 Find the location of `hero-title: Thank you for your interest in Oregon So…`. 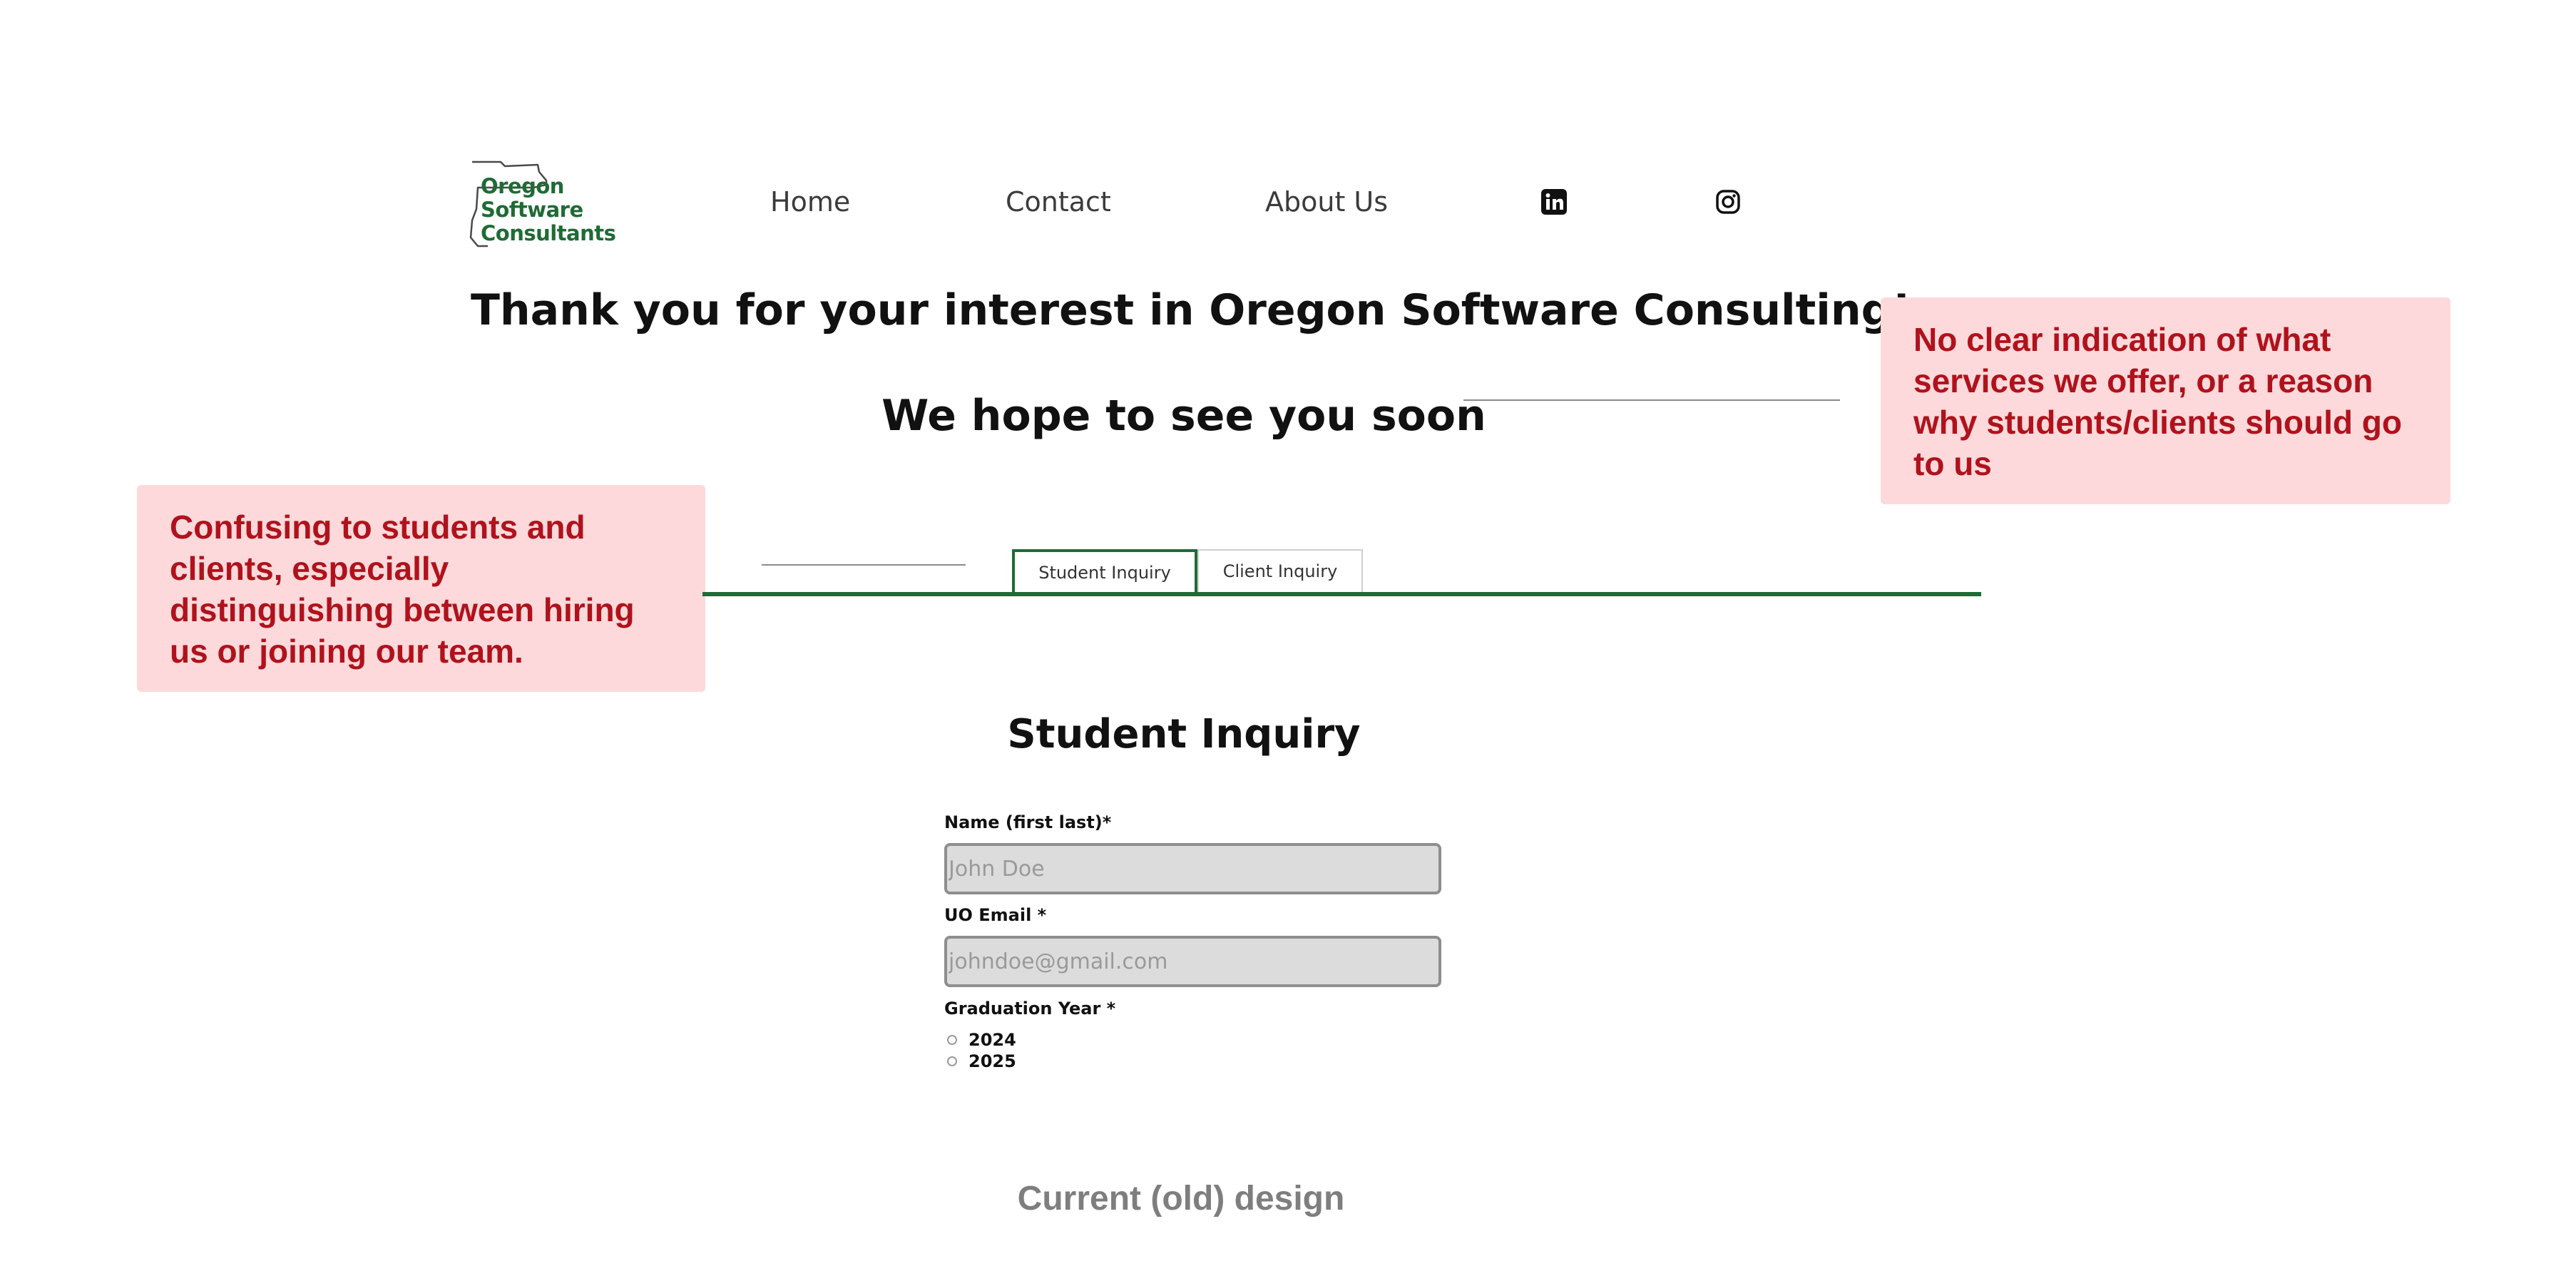

hero-title: Thank you for your interest in Oregon So… is located at coordinates (1191, 310).